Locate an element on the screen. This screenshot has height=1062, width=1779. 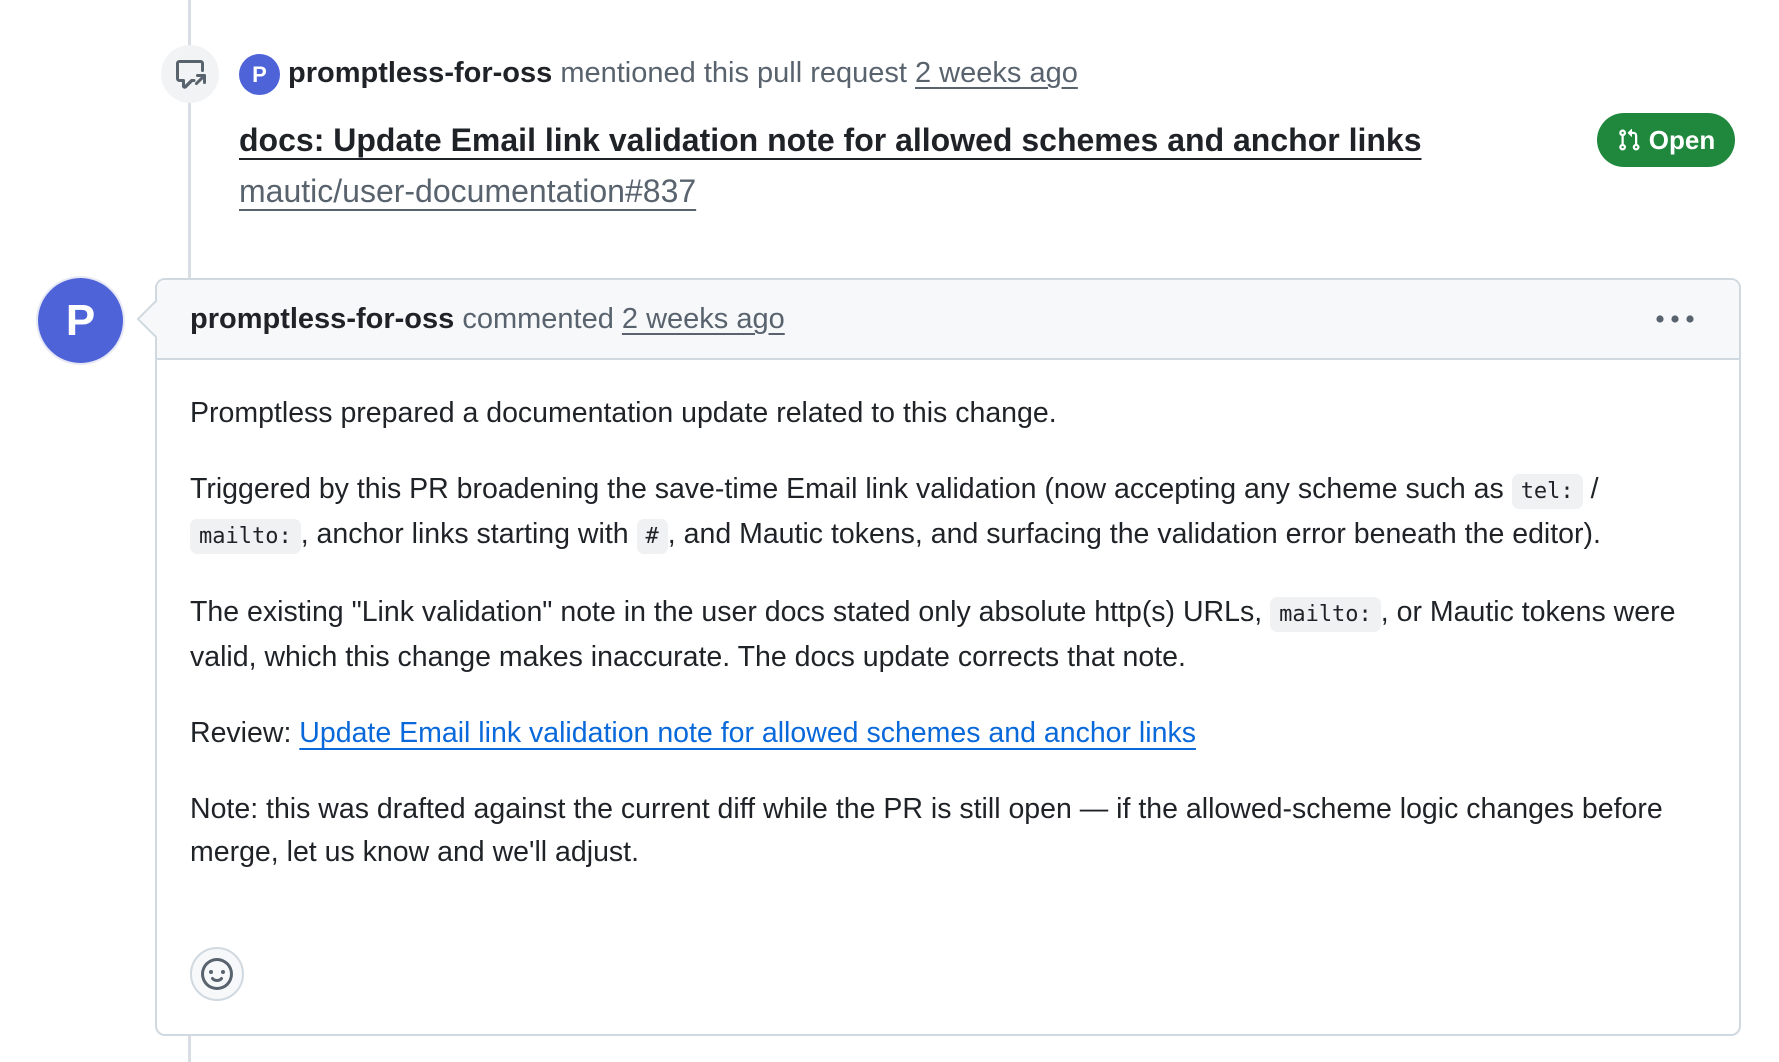
review-label: Review: is located at coordinates (245, 733).